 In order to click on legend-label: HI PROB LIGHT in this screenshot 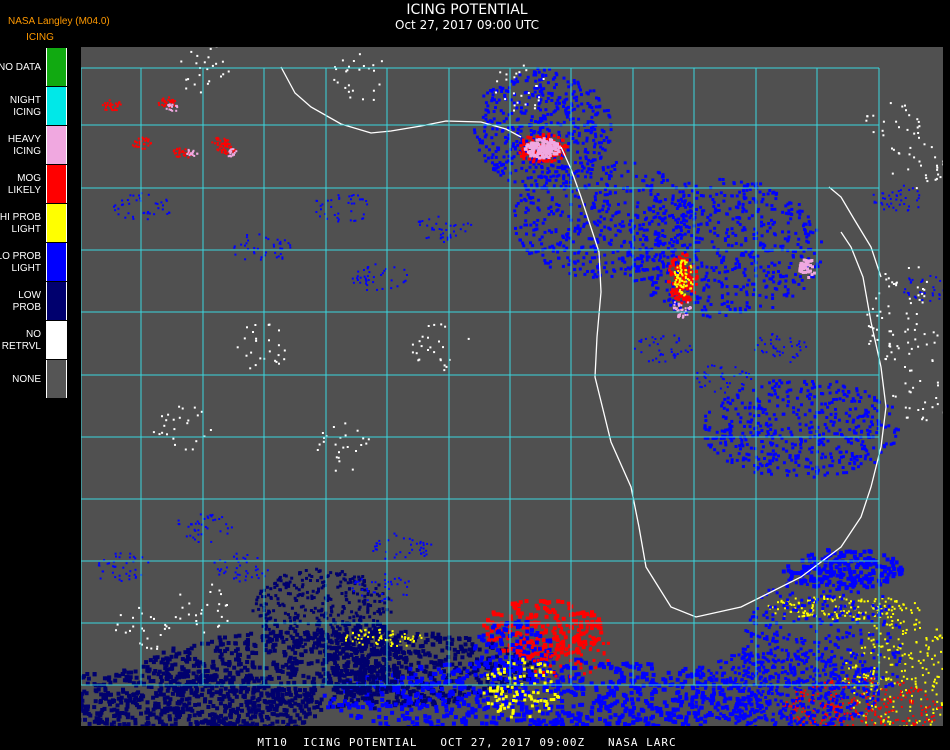, I will do `click(20, 223)`.